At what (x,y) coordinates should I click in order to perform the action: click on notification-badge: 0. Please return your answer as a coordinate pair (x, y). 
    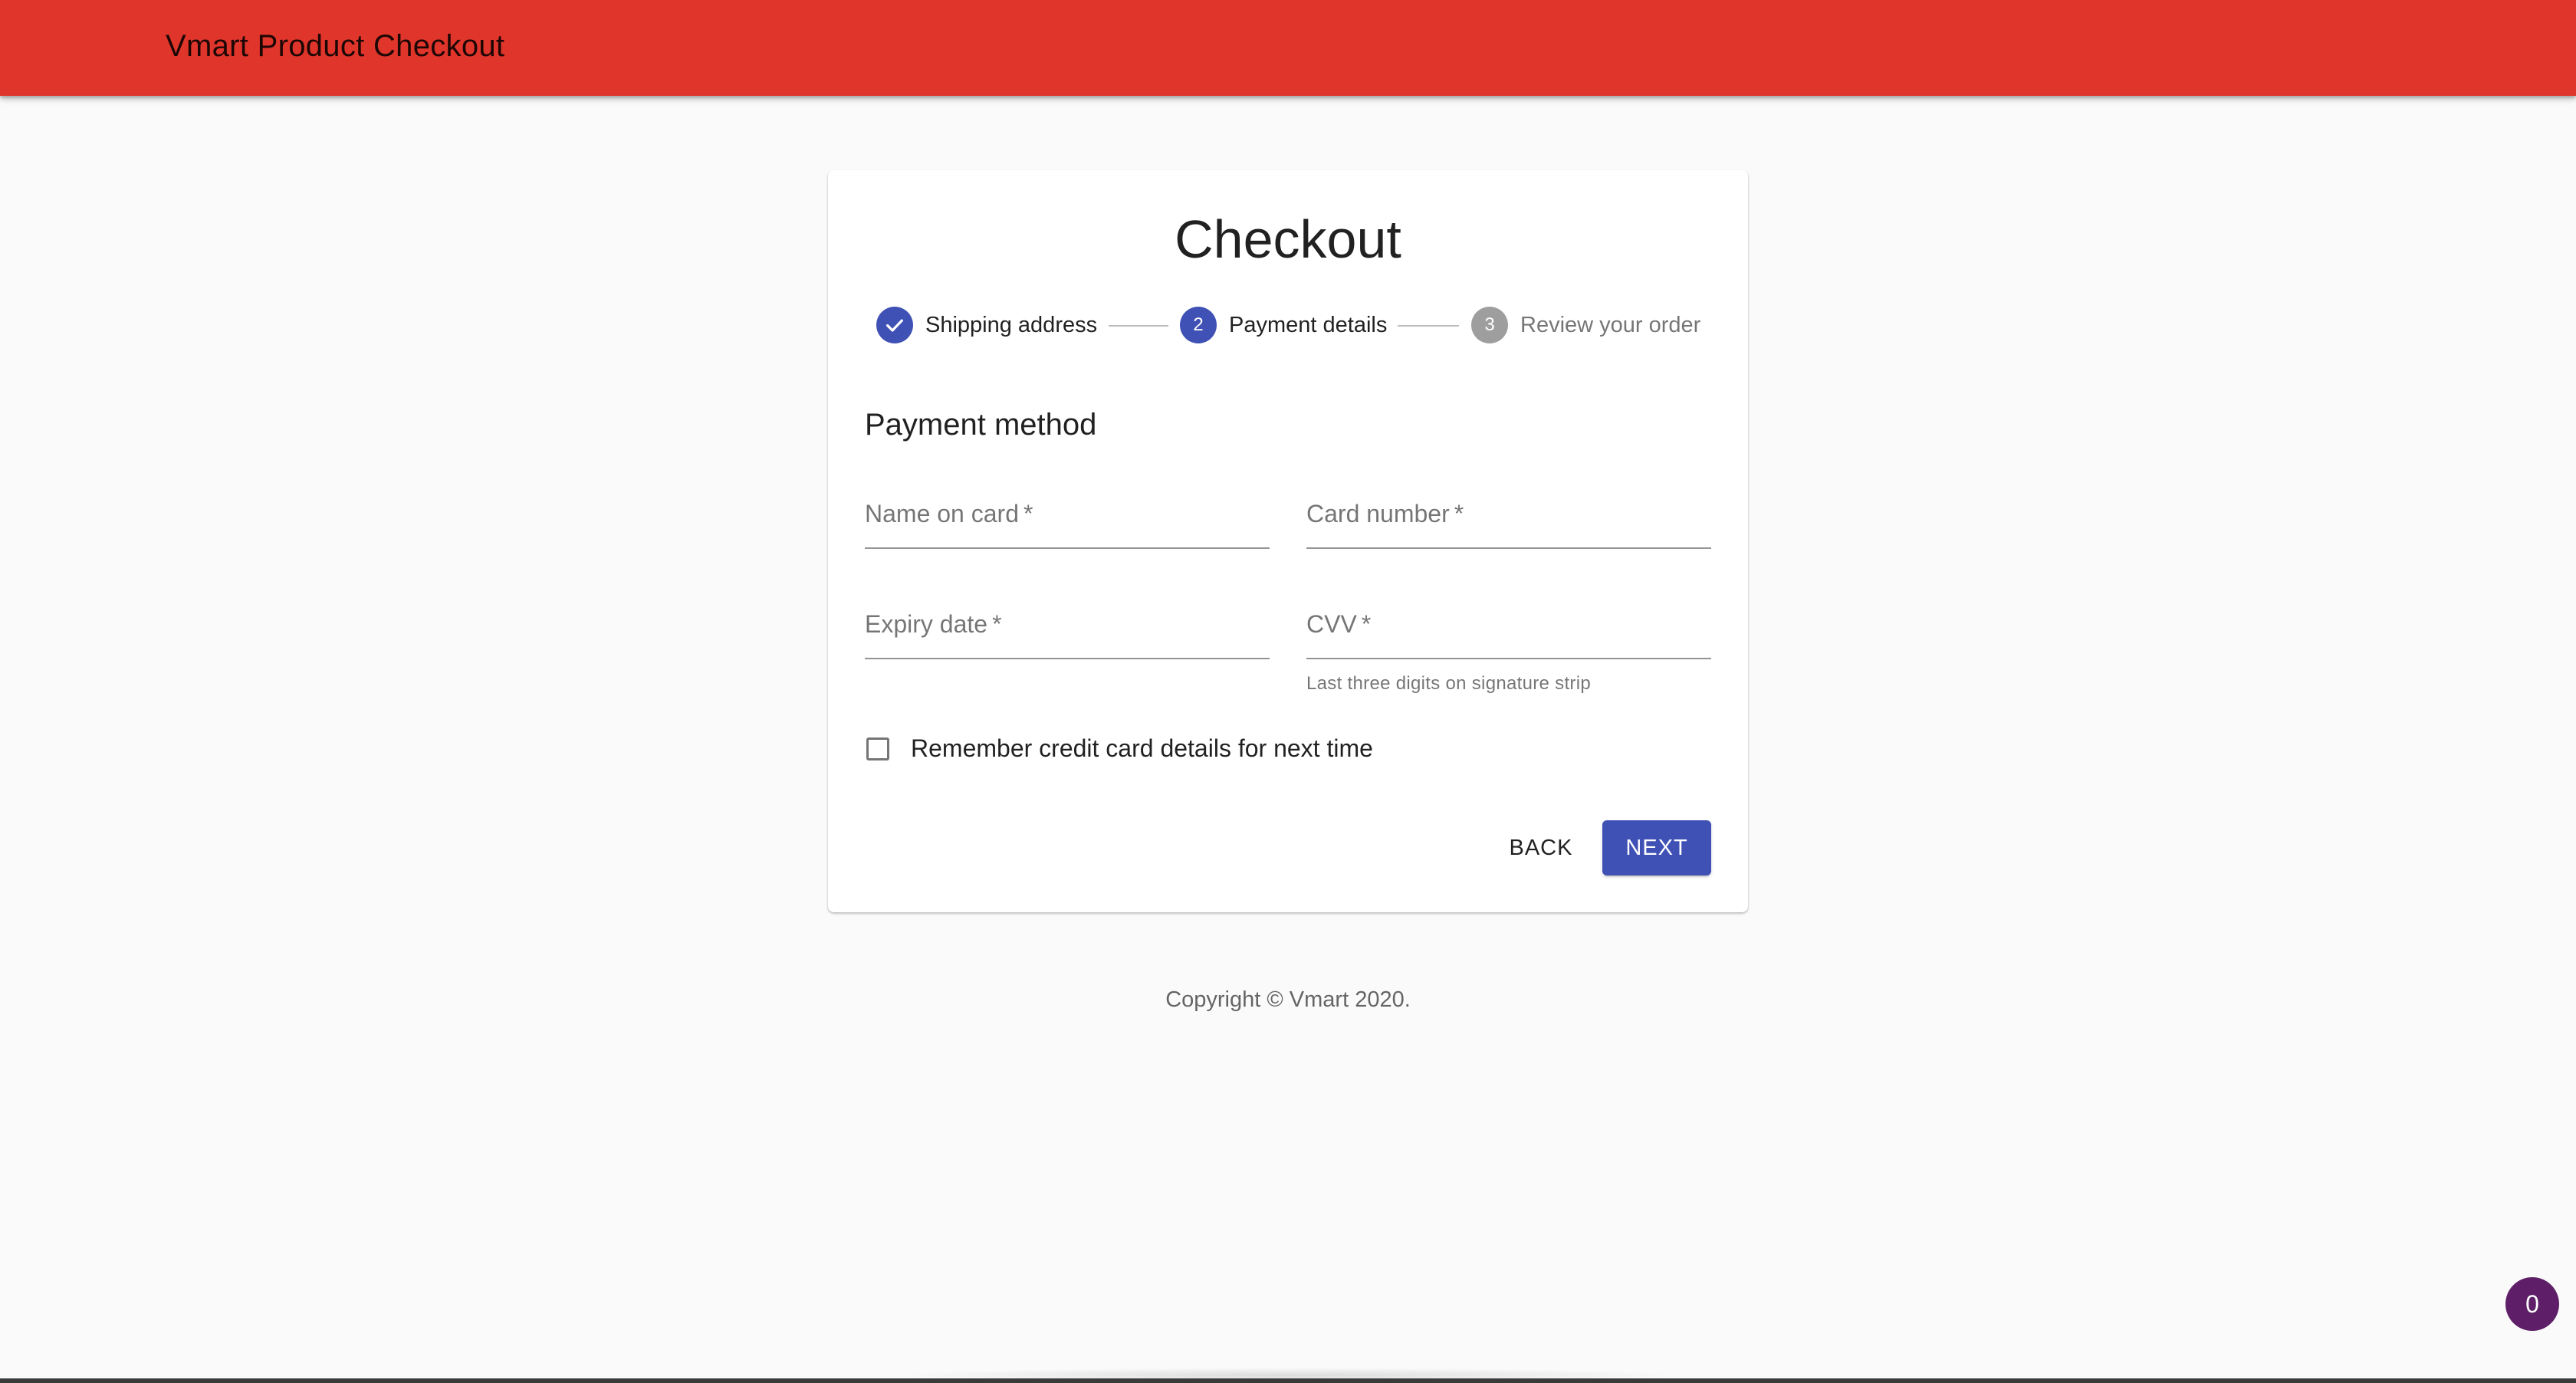
    Looking at the image, I should click on (2532, 1304).